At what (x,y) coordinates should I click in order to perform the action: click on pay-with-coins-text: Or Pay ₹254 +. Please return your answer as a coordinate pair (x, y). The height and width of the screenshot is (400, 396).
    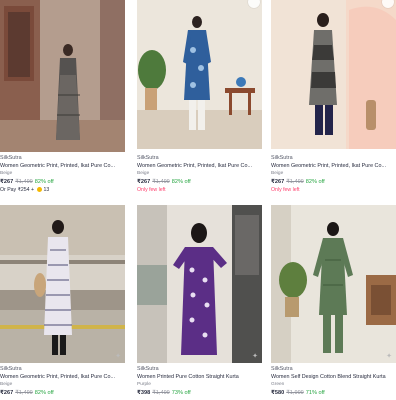
    Looking at the image, I should click on (18, 190).